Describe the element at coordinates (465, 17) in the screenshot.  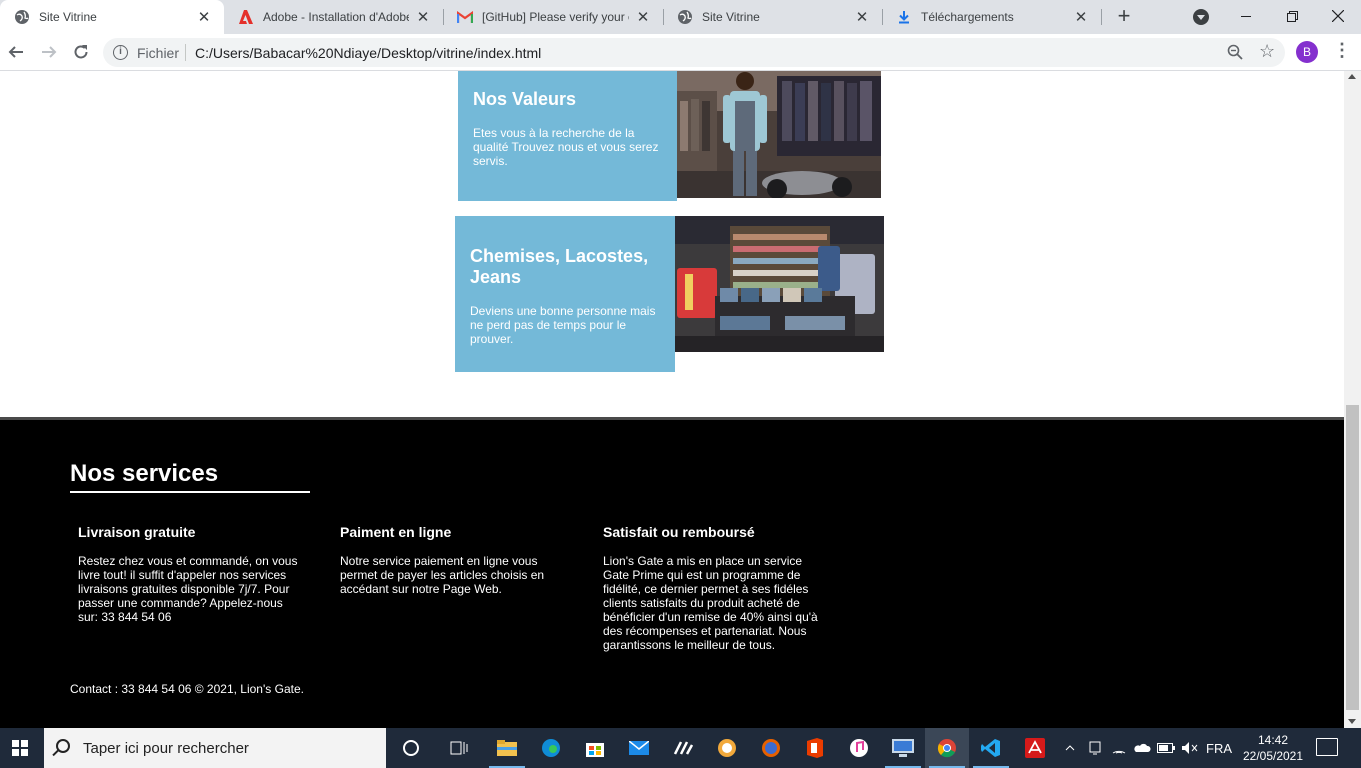
I see `gmail-icon` at that location.